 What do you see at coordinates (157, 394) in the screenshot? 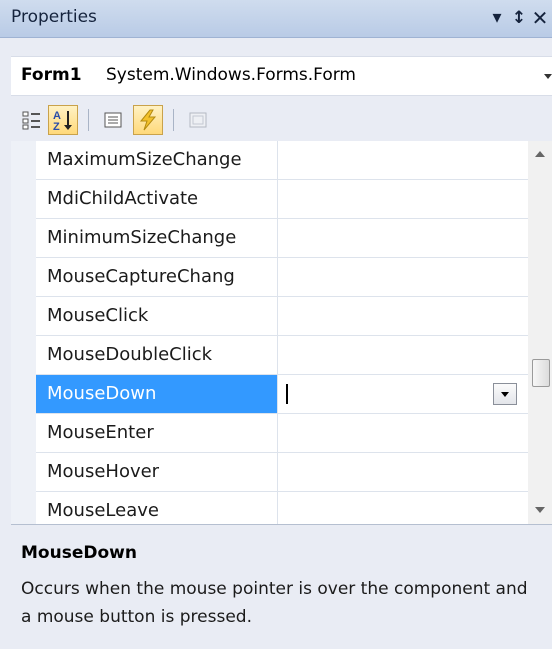
I see `event-name: MouseDown` at bounding box center [157, 394].